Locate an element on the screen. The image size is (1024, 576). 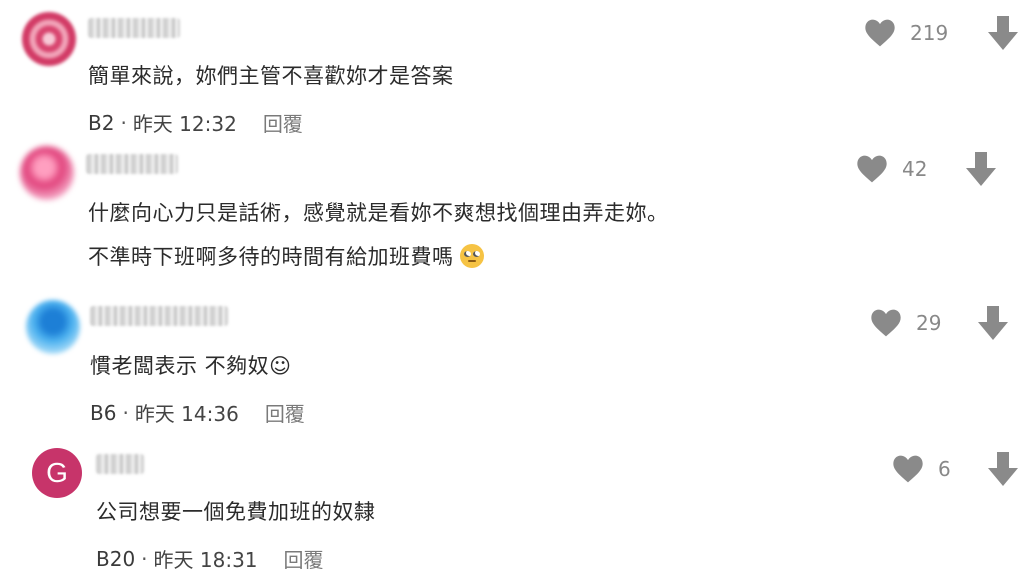
avatar-letter: G is located at coordinates (57, 473).